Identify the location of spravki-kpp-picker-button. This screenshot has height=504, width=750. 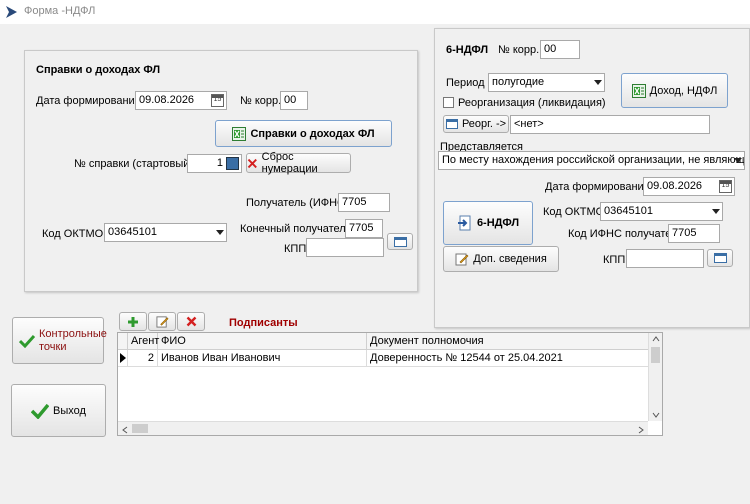
(400, 241).